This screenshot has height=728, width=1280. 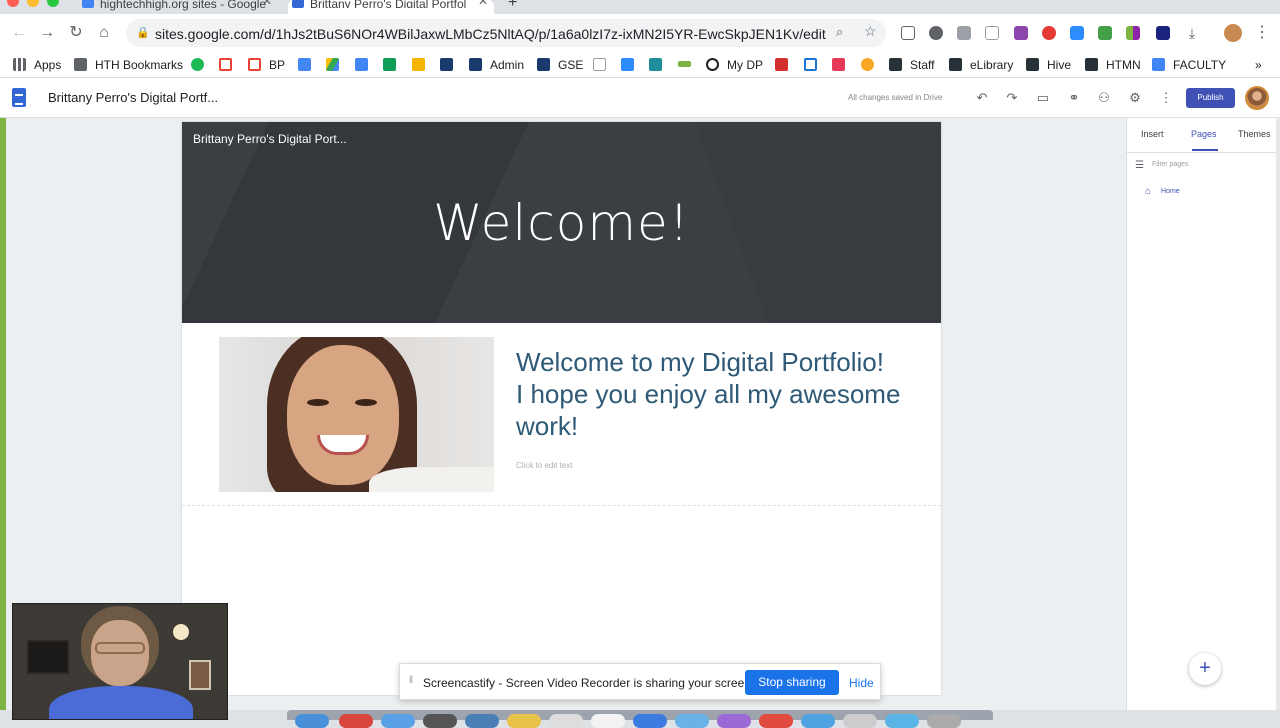 I want to click on bookmark-p, so click(x=450, y=65).